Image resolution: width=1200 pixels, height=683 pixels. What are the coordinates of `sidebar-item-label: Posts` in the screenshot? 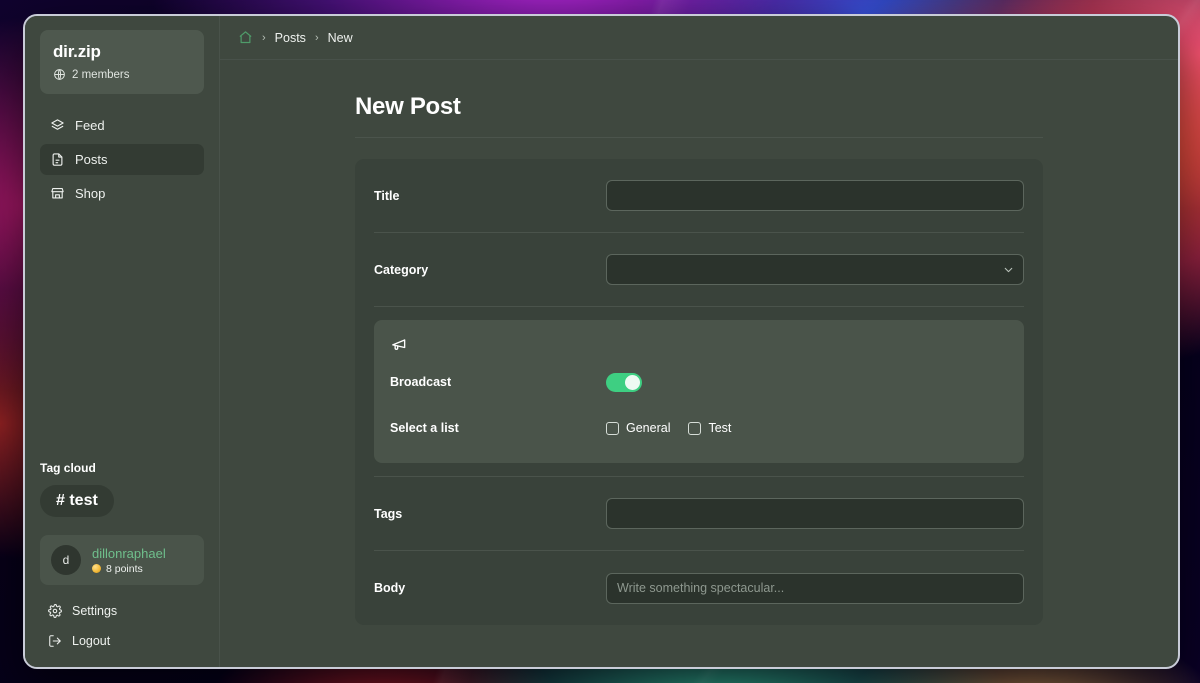 It's located at (91, 159).